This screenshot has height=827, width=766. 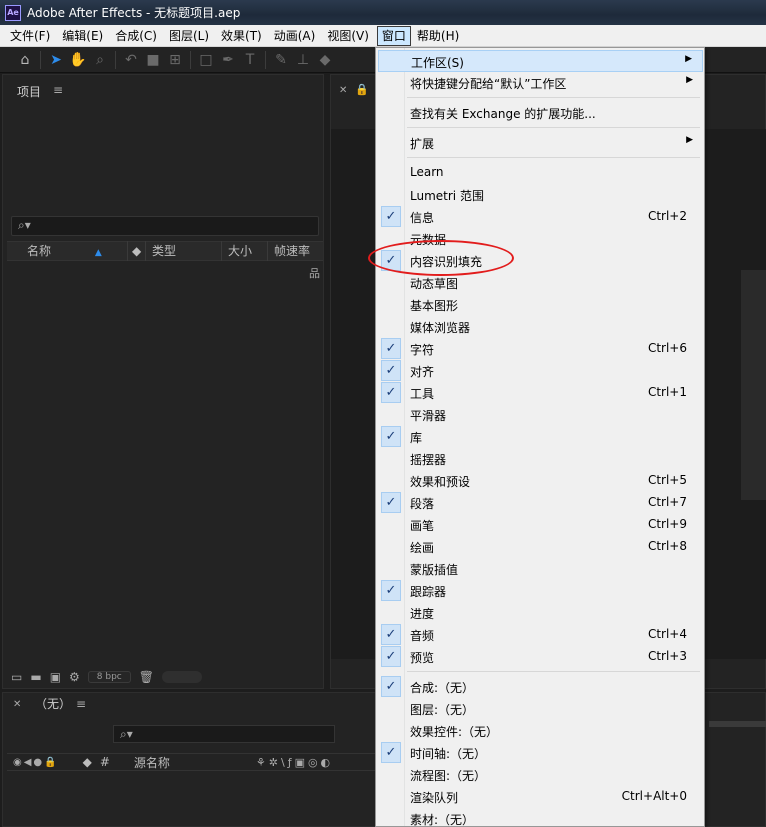 What do you see at coordinates (540, 613) in the screenshot?
I see `menu-item: 进度` at bounding box center [540, 613].